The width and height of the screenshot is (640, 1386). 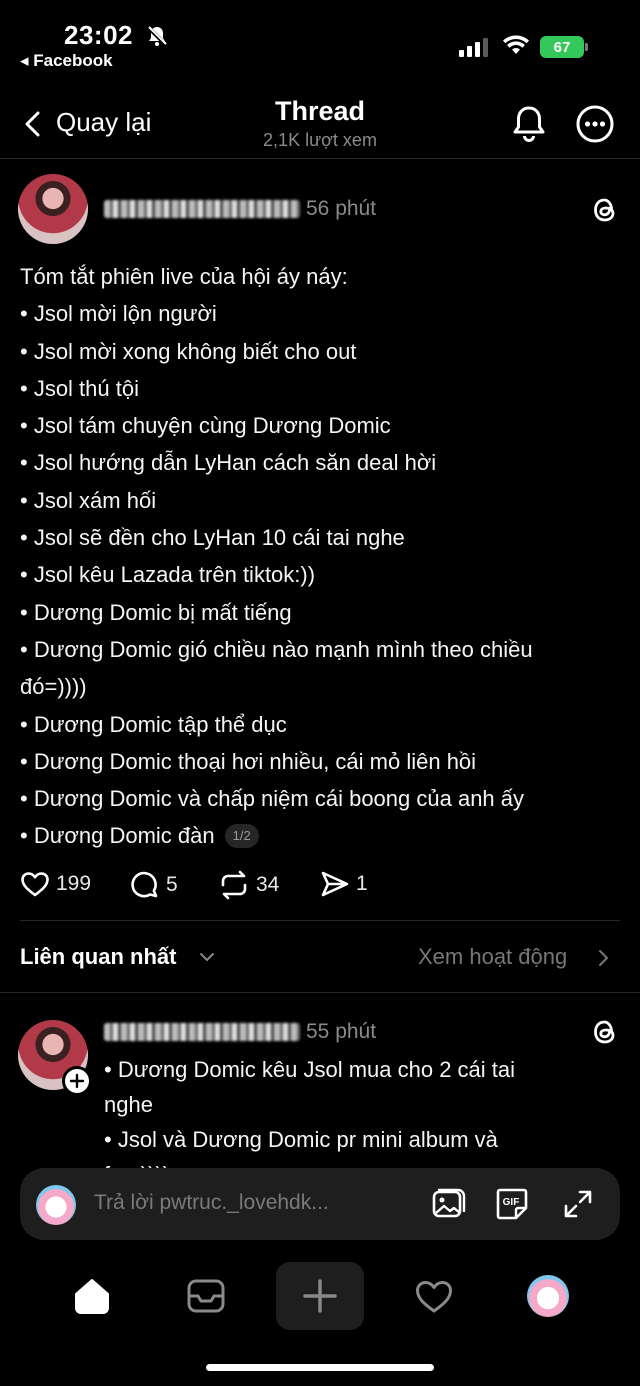 I want to click on reply-line: • Jsol và Dương Domic pr mini album và, so click(x=301, y=1139).